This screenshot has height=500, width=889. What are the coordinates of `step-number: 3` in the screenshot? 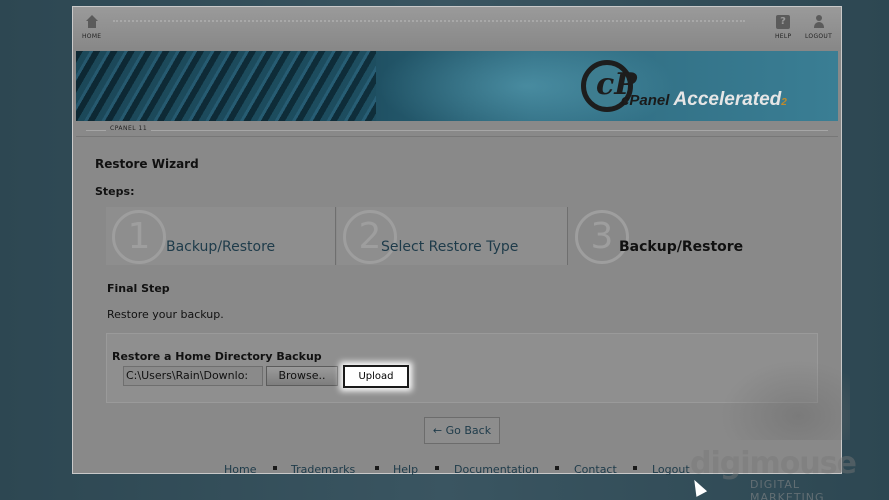 It's located at (602, 237).